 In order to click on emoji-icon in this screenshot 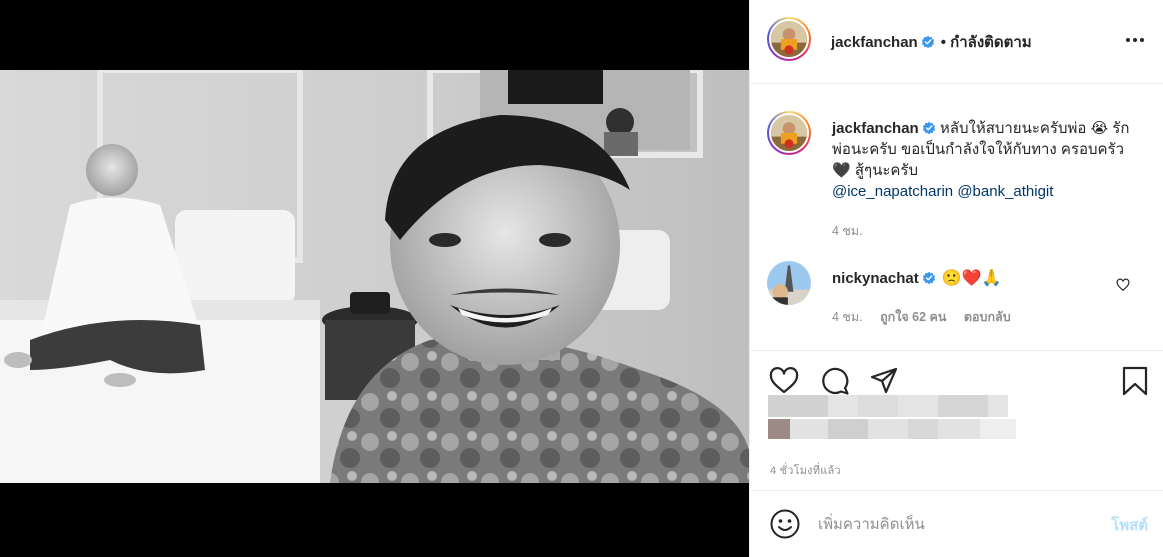, I will do `click(785, 524)`.